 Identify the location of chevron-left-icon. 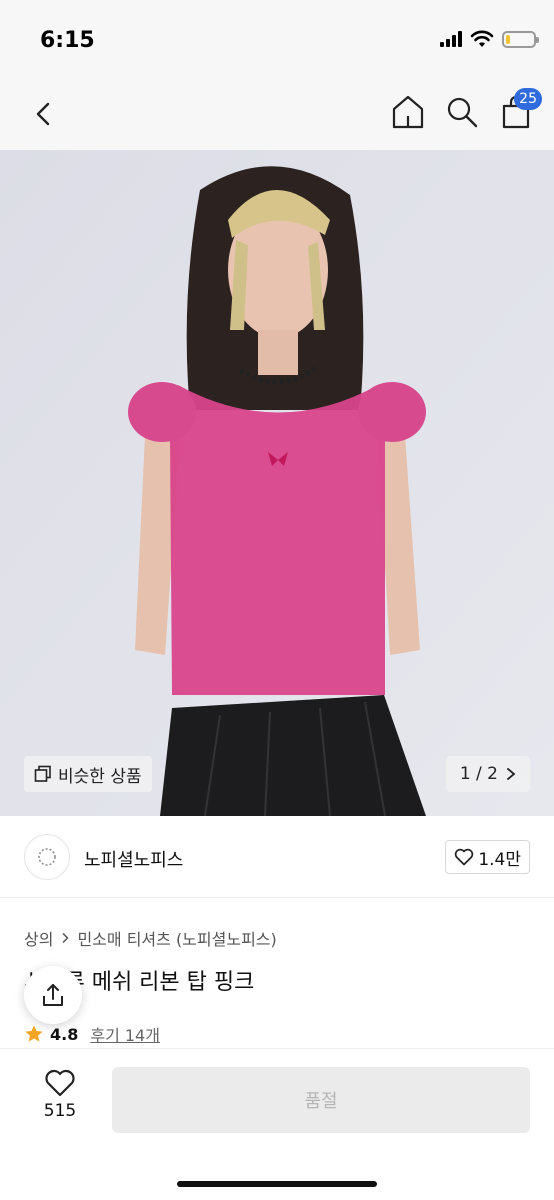
(43, 114).